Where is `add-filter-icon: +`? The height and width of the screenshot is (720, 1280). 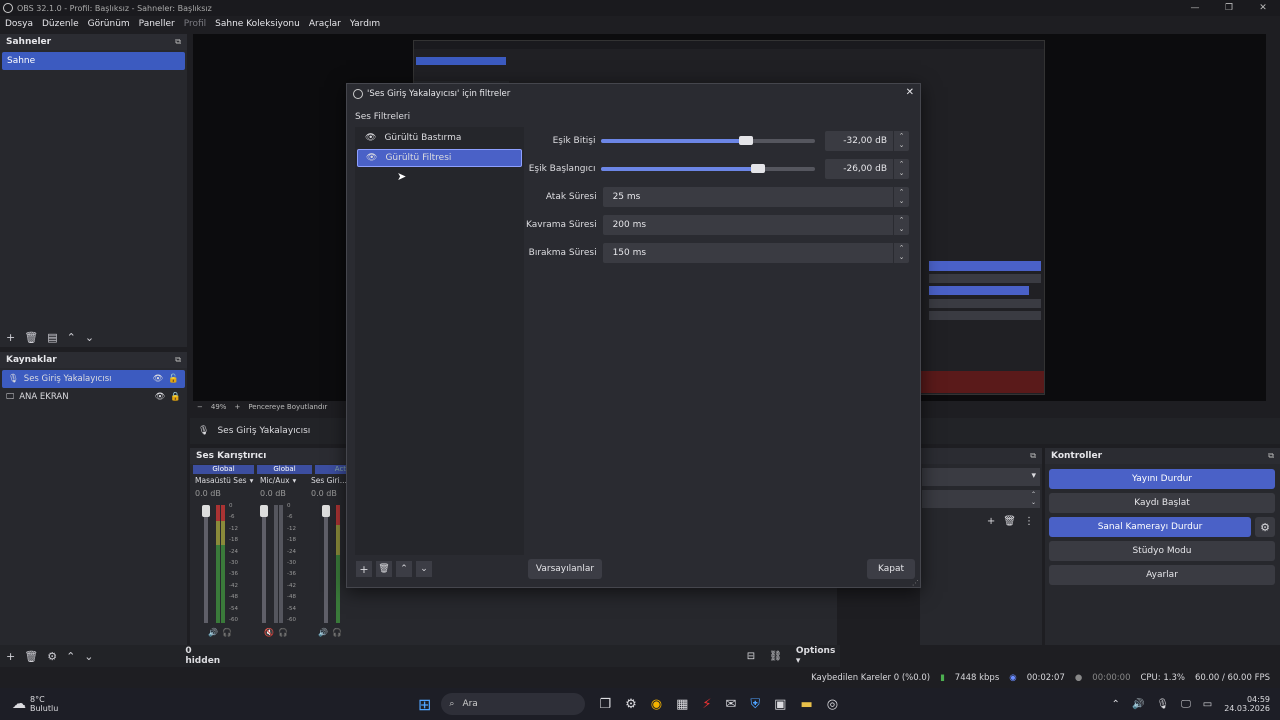 add-filter-icon: + is located at coordinates (364, 569).